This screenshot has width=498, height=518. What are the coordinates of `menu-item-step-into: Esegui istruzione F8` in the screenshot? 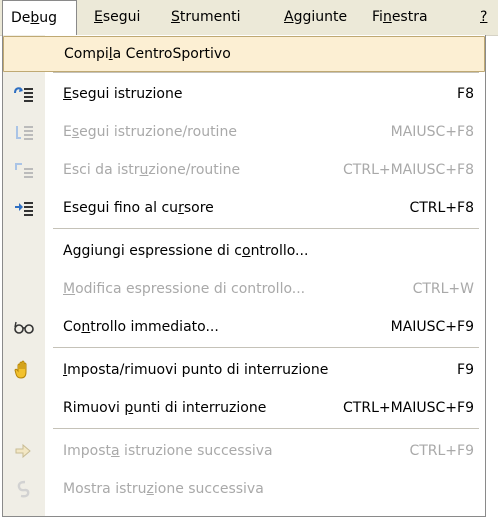 It's located at (244, 94).